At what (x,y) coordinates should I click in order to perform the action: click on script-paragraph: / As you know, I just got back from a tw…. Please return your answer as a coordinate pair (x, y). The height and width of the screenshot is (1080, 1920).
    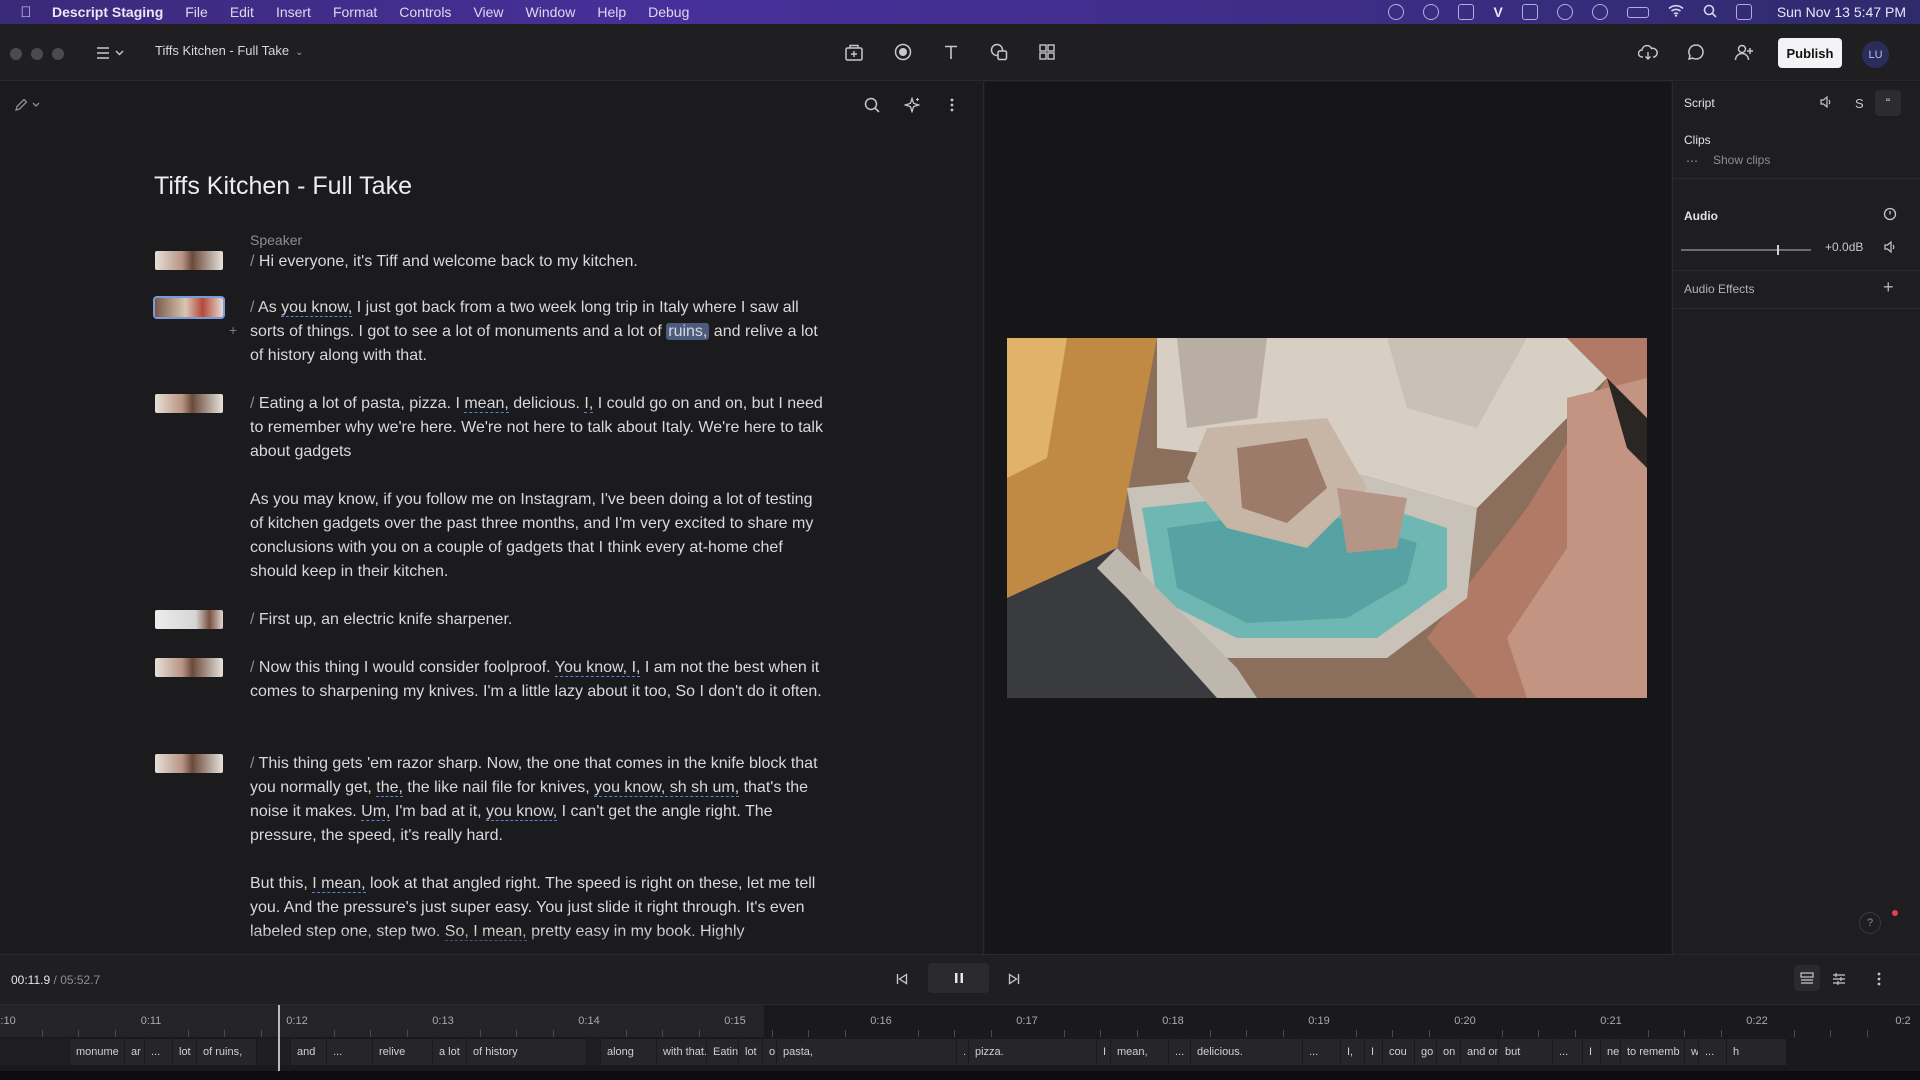
    Looking at the image, I should click on (539, 332).